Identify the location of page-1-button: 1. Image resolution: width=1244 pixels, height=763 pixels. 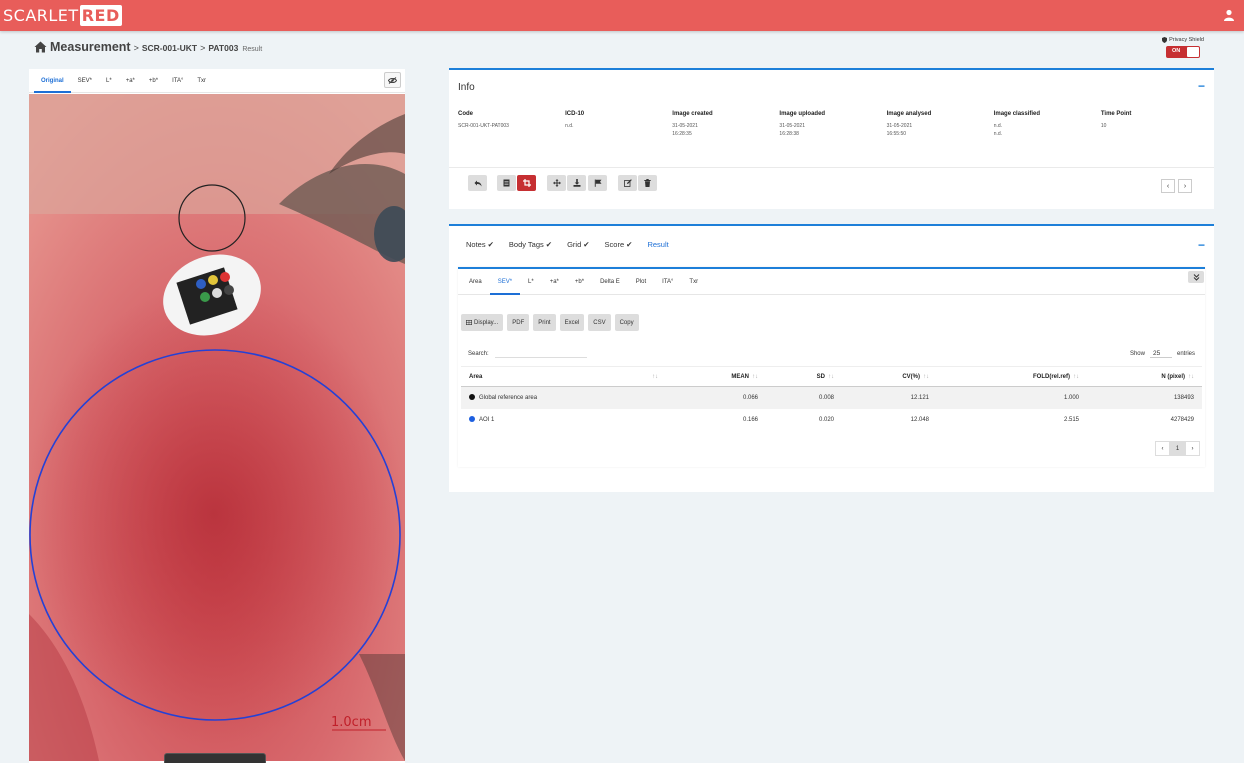
(1177, 448).